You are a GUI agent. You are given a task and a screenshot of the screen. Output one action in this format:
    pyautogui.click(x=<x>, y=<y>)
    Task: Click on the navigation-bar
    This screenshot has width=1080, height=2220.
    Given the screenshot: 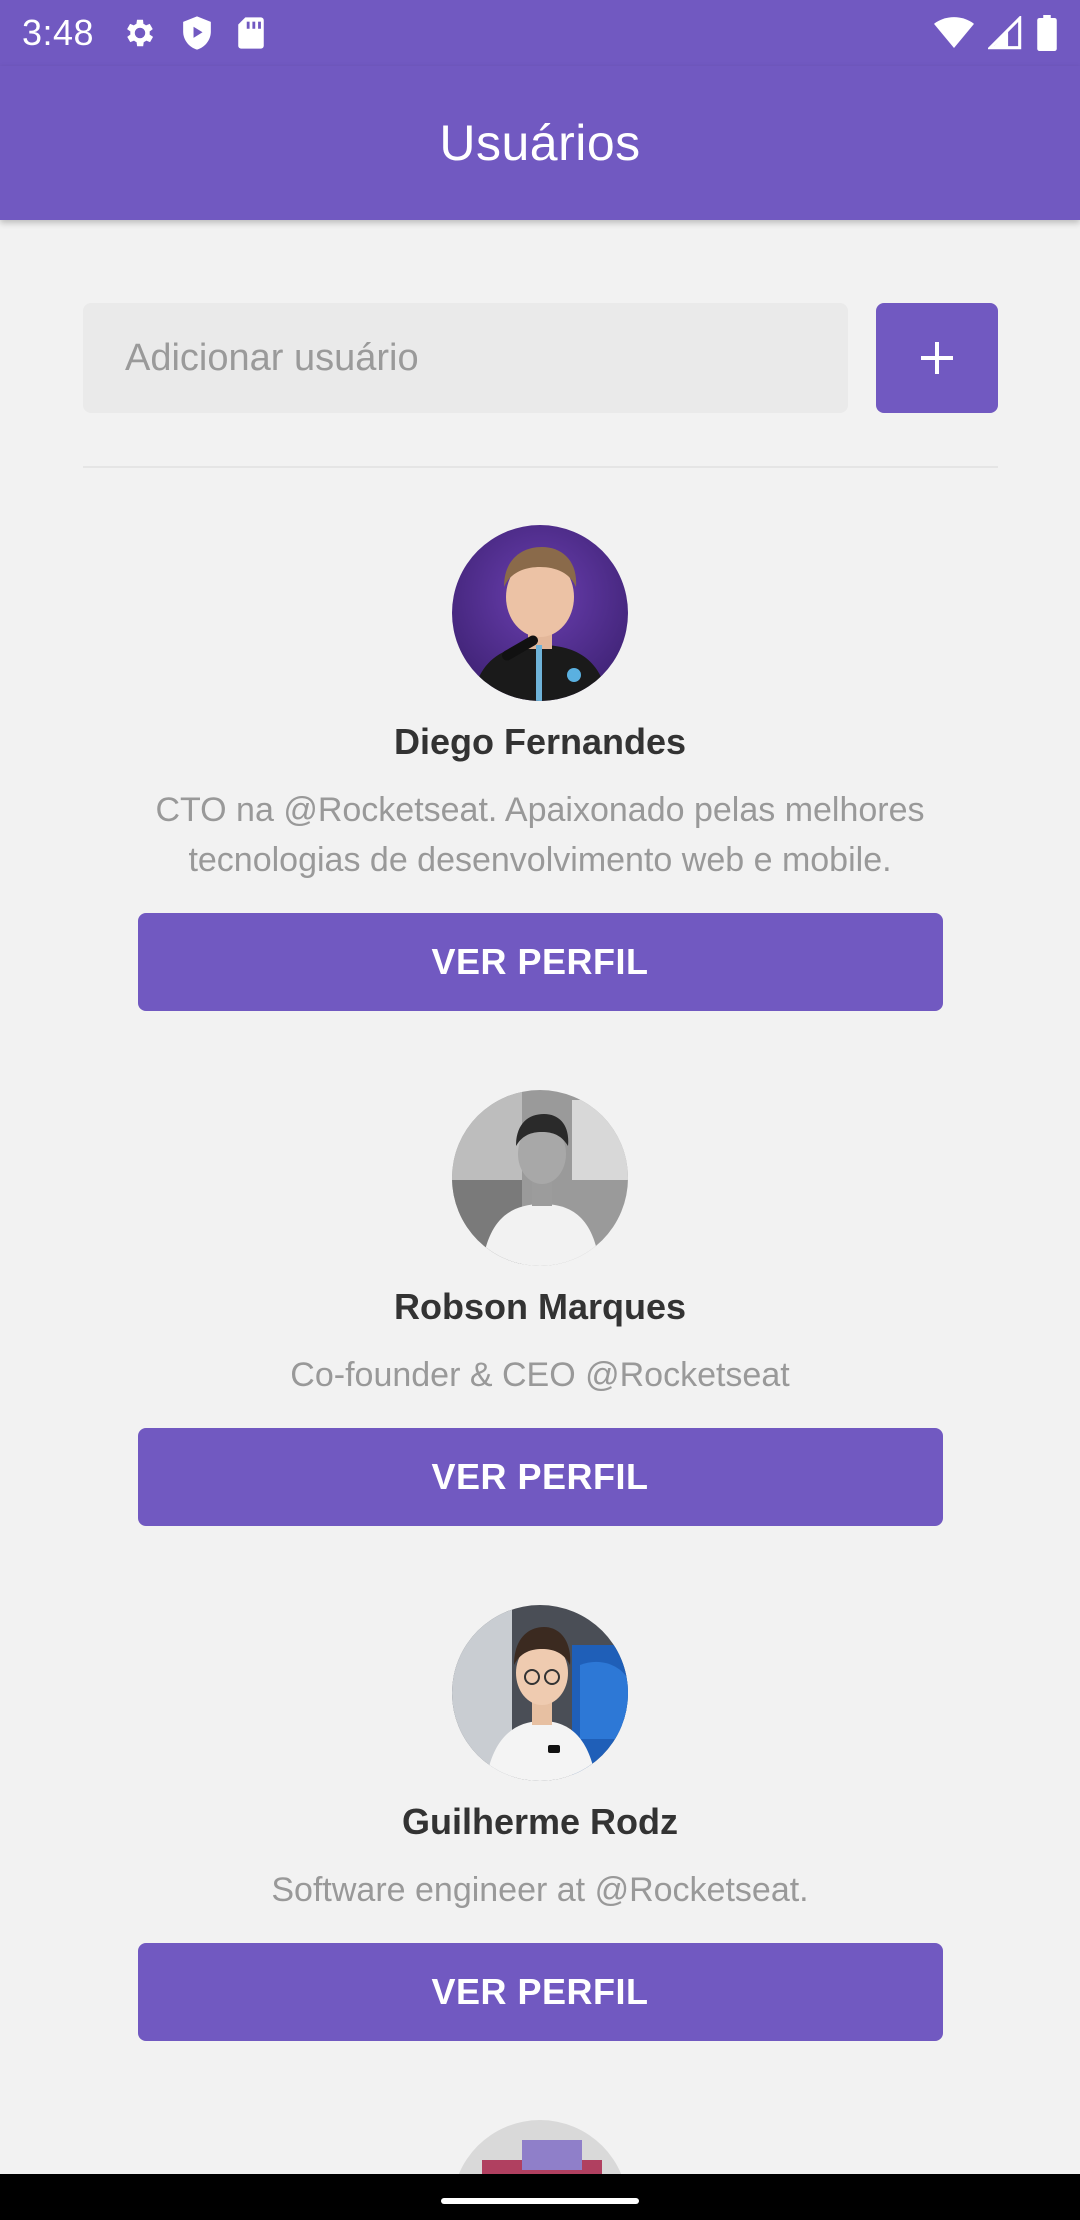 What is the action you would take?
    pyautogui.click(x=540, y=2197)
    